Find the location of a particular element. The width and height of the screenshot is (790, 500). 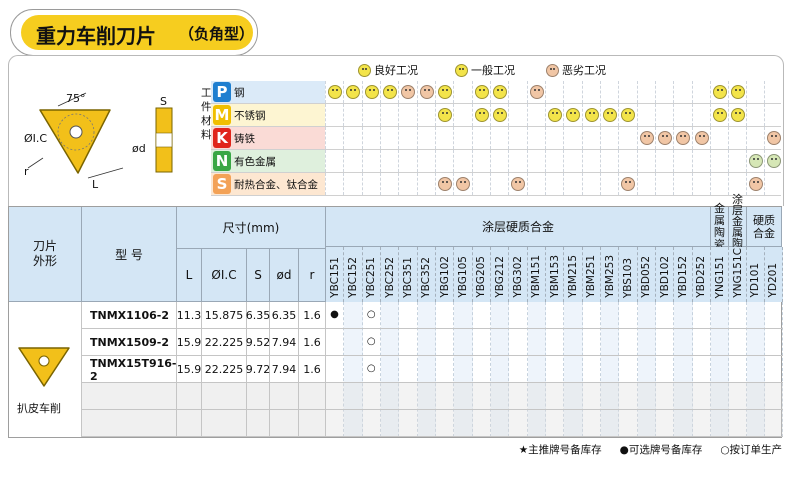

legend-good: 良好工况 is located at coordinates (388, 70).